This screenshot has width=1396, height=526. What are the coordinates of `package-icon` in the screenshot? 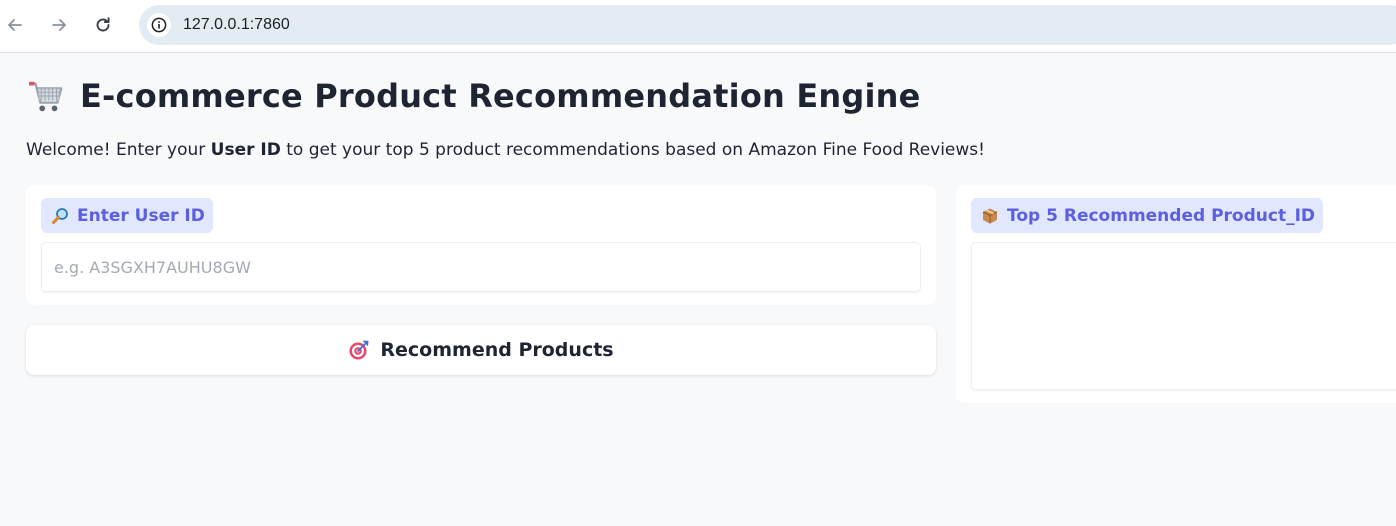 It's located at (990, 215).